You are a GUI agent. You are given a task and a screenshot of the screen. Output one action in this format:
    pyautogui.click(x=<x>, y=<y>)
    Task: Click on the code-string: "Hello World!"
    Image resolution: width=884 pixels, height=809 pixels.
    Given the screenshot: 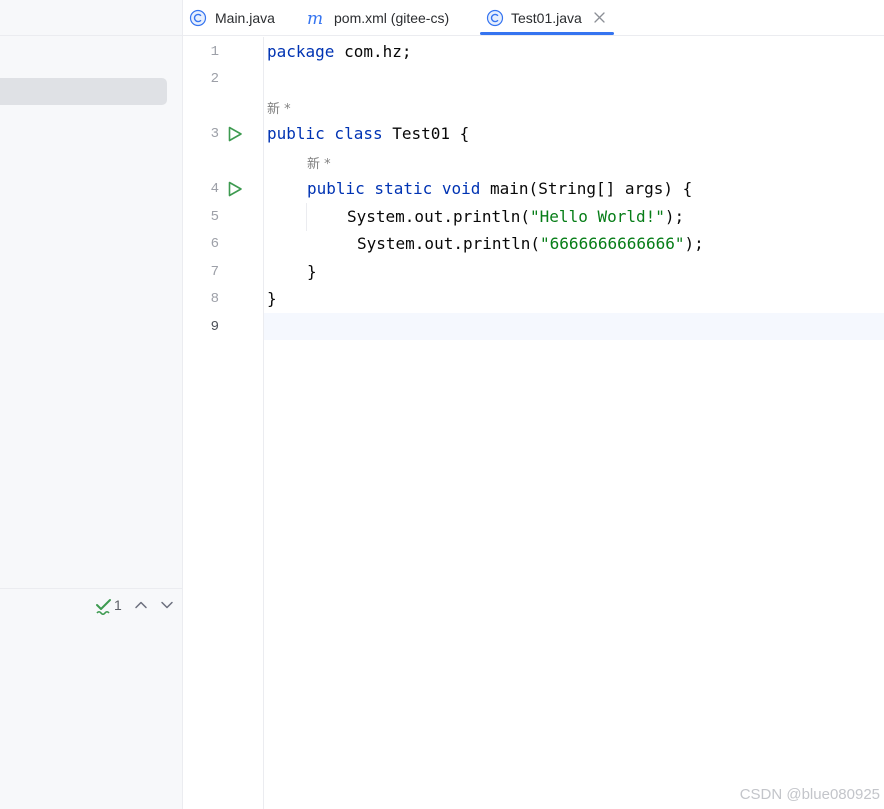 What is the action you would take?
    pyautogui.click(x=597, y=216)
    